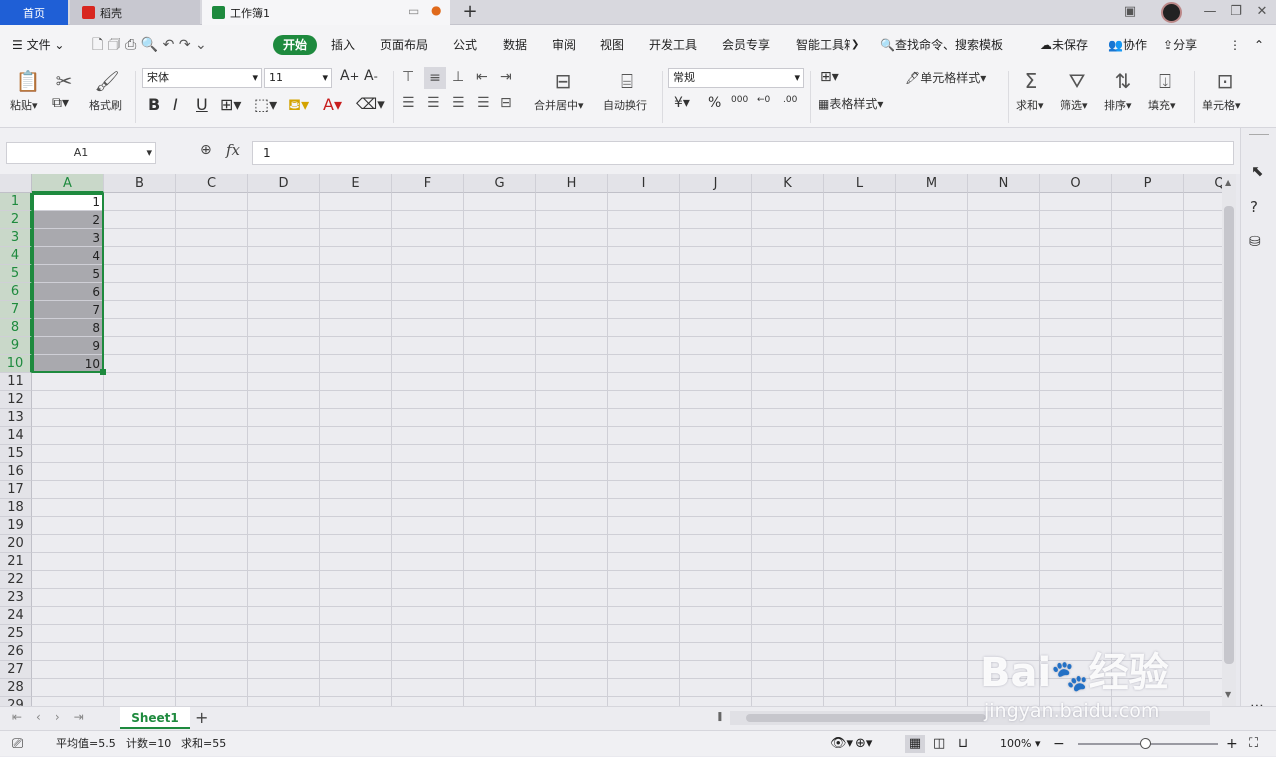  What do you see at coordinates (154, 104) in the screenshot?
I see `bold-button: B` at bounding box center [154, 104].